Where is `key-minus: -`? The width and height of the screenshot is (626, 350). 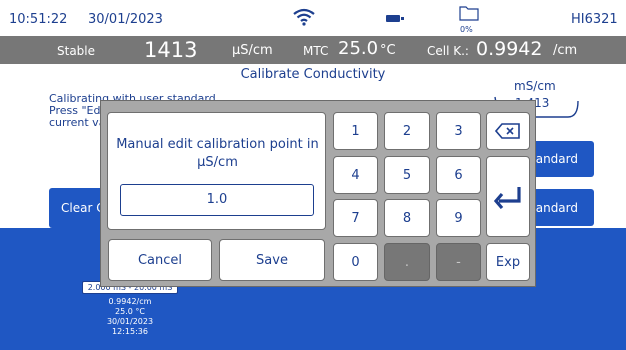
key-minus: - is located at coordinates (458, 262).